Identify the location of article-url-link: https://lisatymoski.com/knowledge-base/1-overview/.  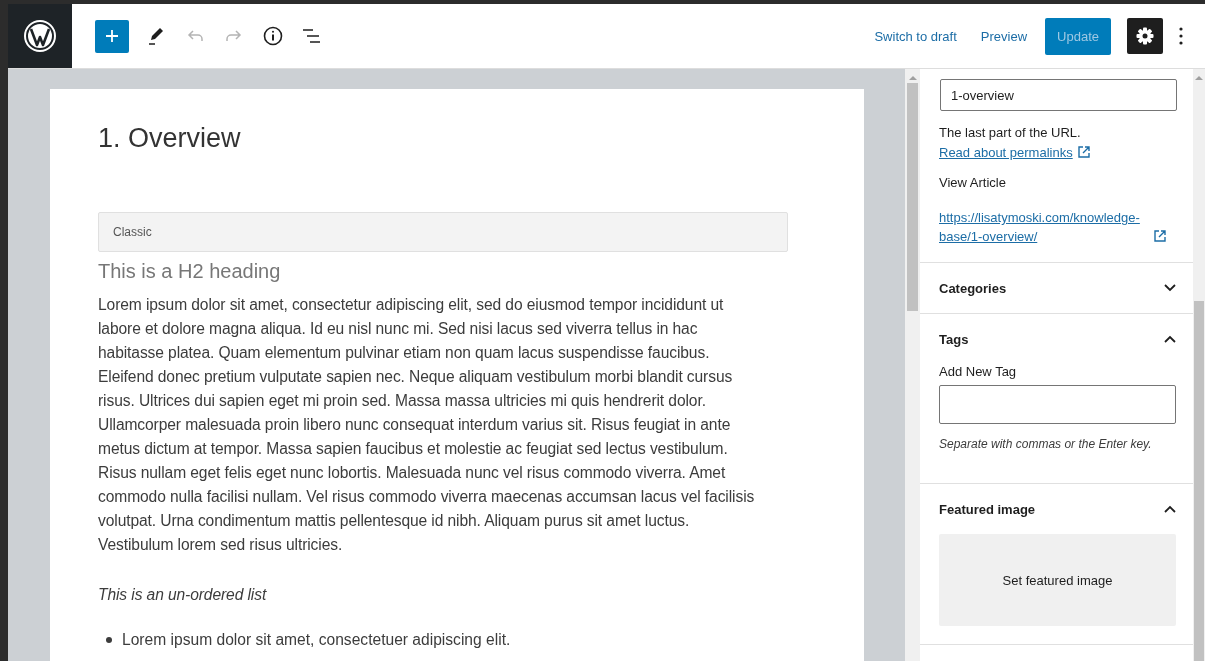
(1044, 227).